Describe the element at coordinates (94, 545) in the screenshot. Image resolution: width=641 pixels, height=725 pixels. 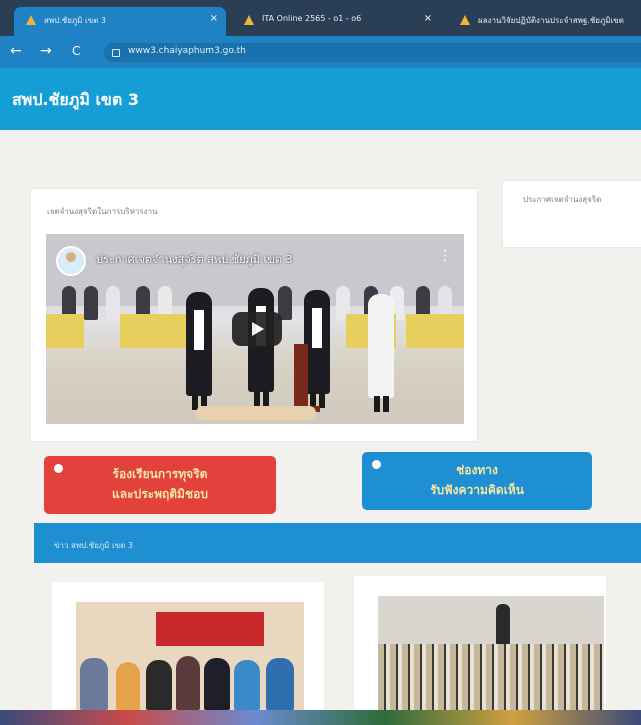
I see `news-section-title: ข่าว สพป.ชัยภูมิ เขต 3` at that location.